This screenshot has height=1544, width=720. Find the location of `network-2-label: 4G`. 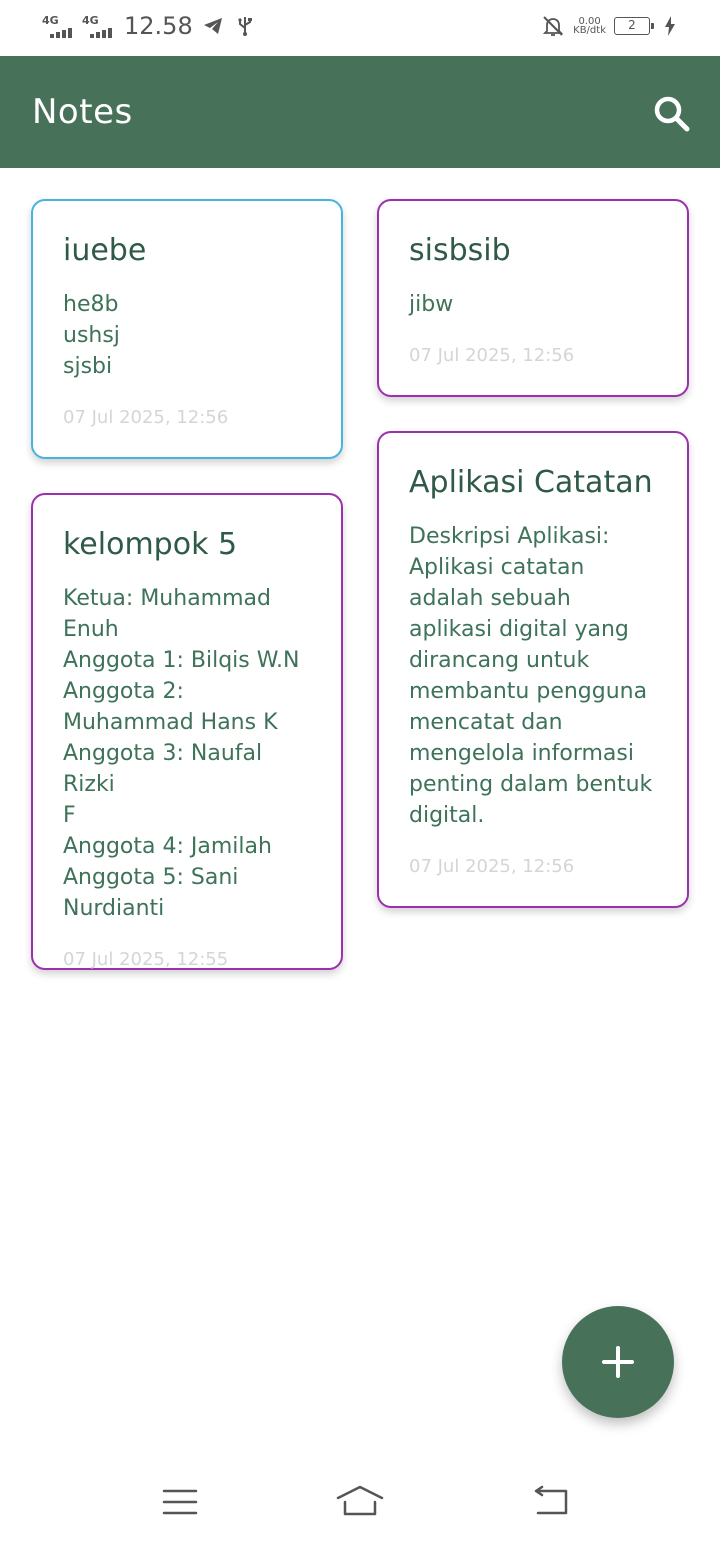

network-2-label: 4G is located at coordinates (90, 20).